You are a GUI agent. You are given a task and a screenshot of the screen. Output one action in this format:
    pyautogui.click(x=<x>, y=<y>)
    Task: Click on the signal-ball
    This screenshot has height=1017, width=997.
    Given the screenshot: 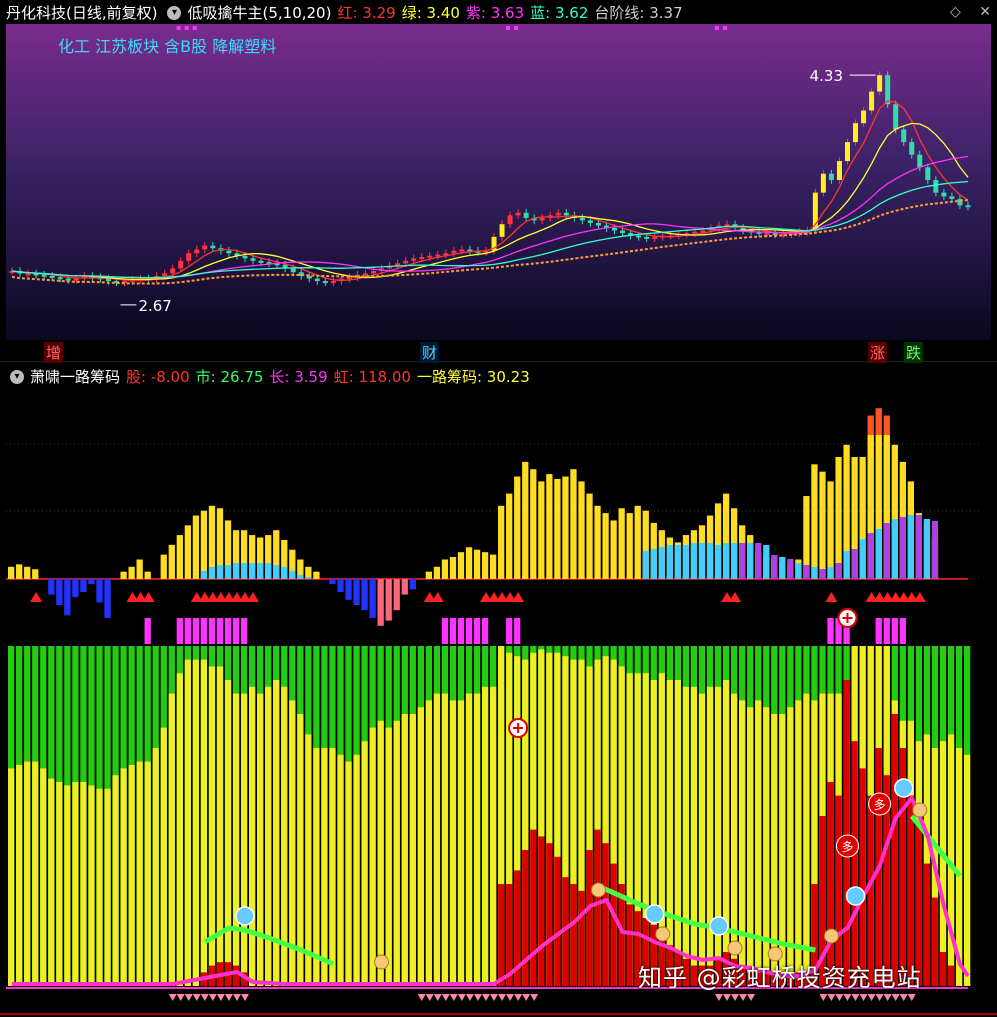 What is the action you would take?
    pyautogui.click(x=903, y=788)
    